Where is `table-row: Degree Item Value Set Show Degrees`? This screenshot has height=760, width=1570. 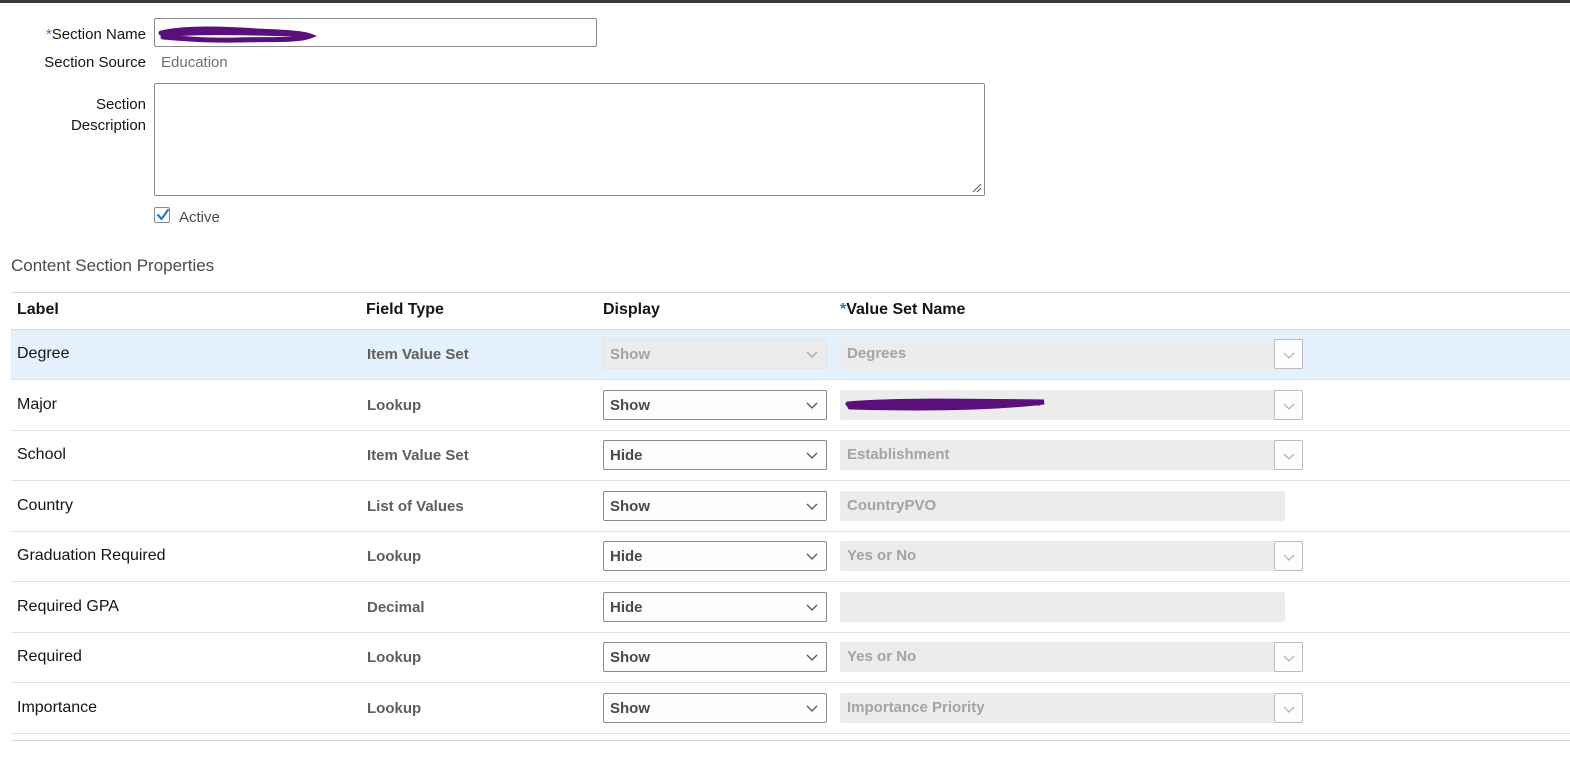 table-row: Degree Item Value Set Show Degrees is located at coordinates (790, 355).